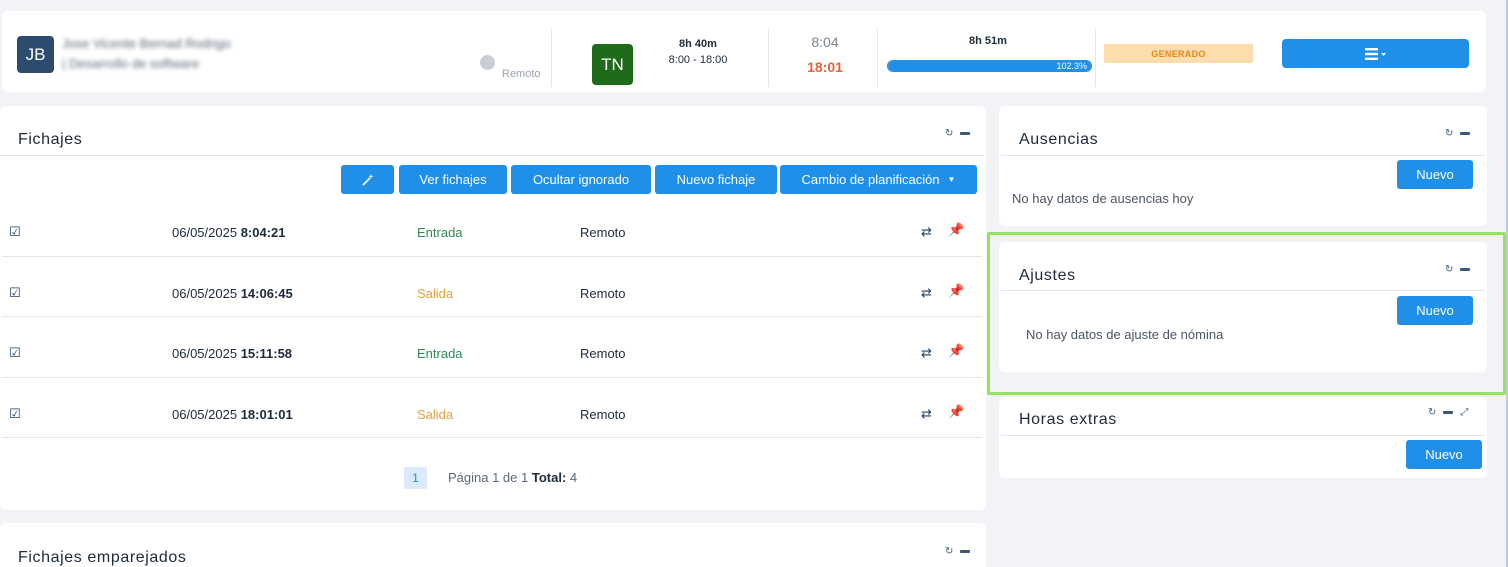  What do you see at coordinates (825, 67) in the screenshot?
I see `end-time: 18:01` at bounding box center [825, 67].